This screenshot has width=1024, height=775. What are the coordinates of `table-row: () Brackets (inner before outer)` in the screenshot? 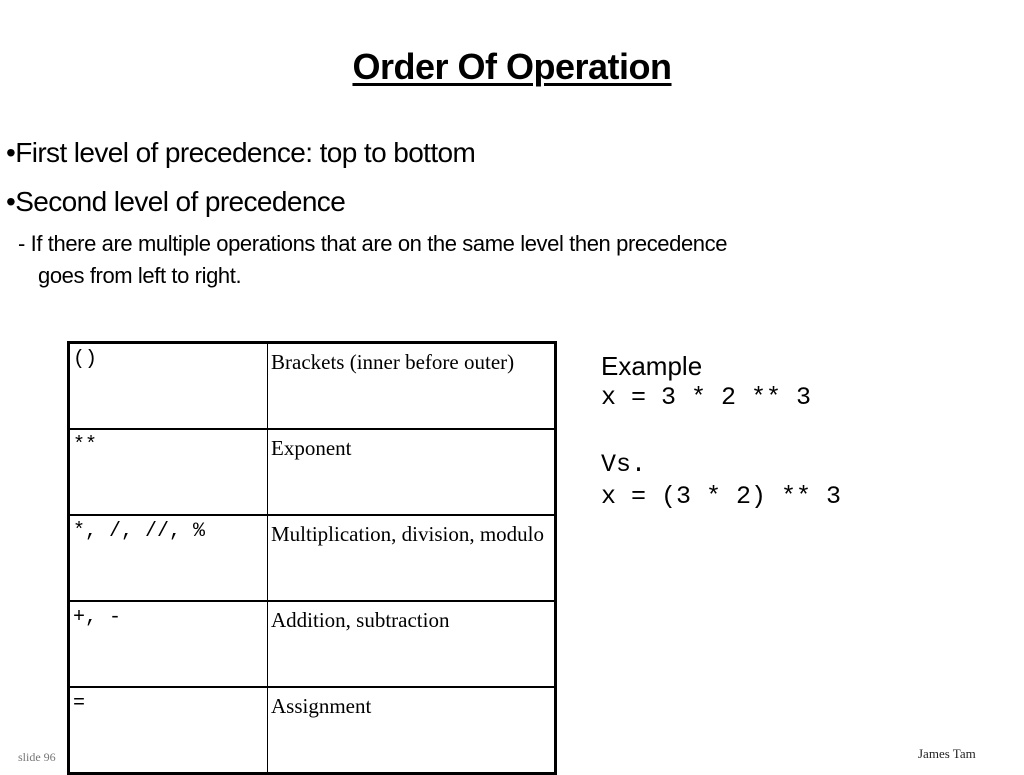 It's located at (312, 386).